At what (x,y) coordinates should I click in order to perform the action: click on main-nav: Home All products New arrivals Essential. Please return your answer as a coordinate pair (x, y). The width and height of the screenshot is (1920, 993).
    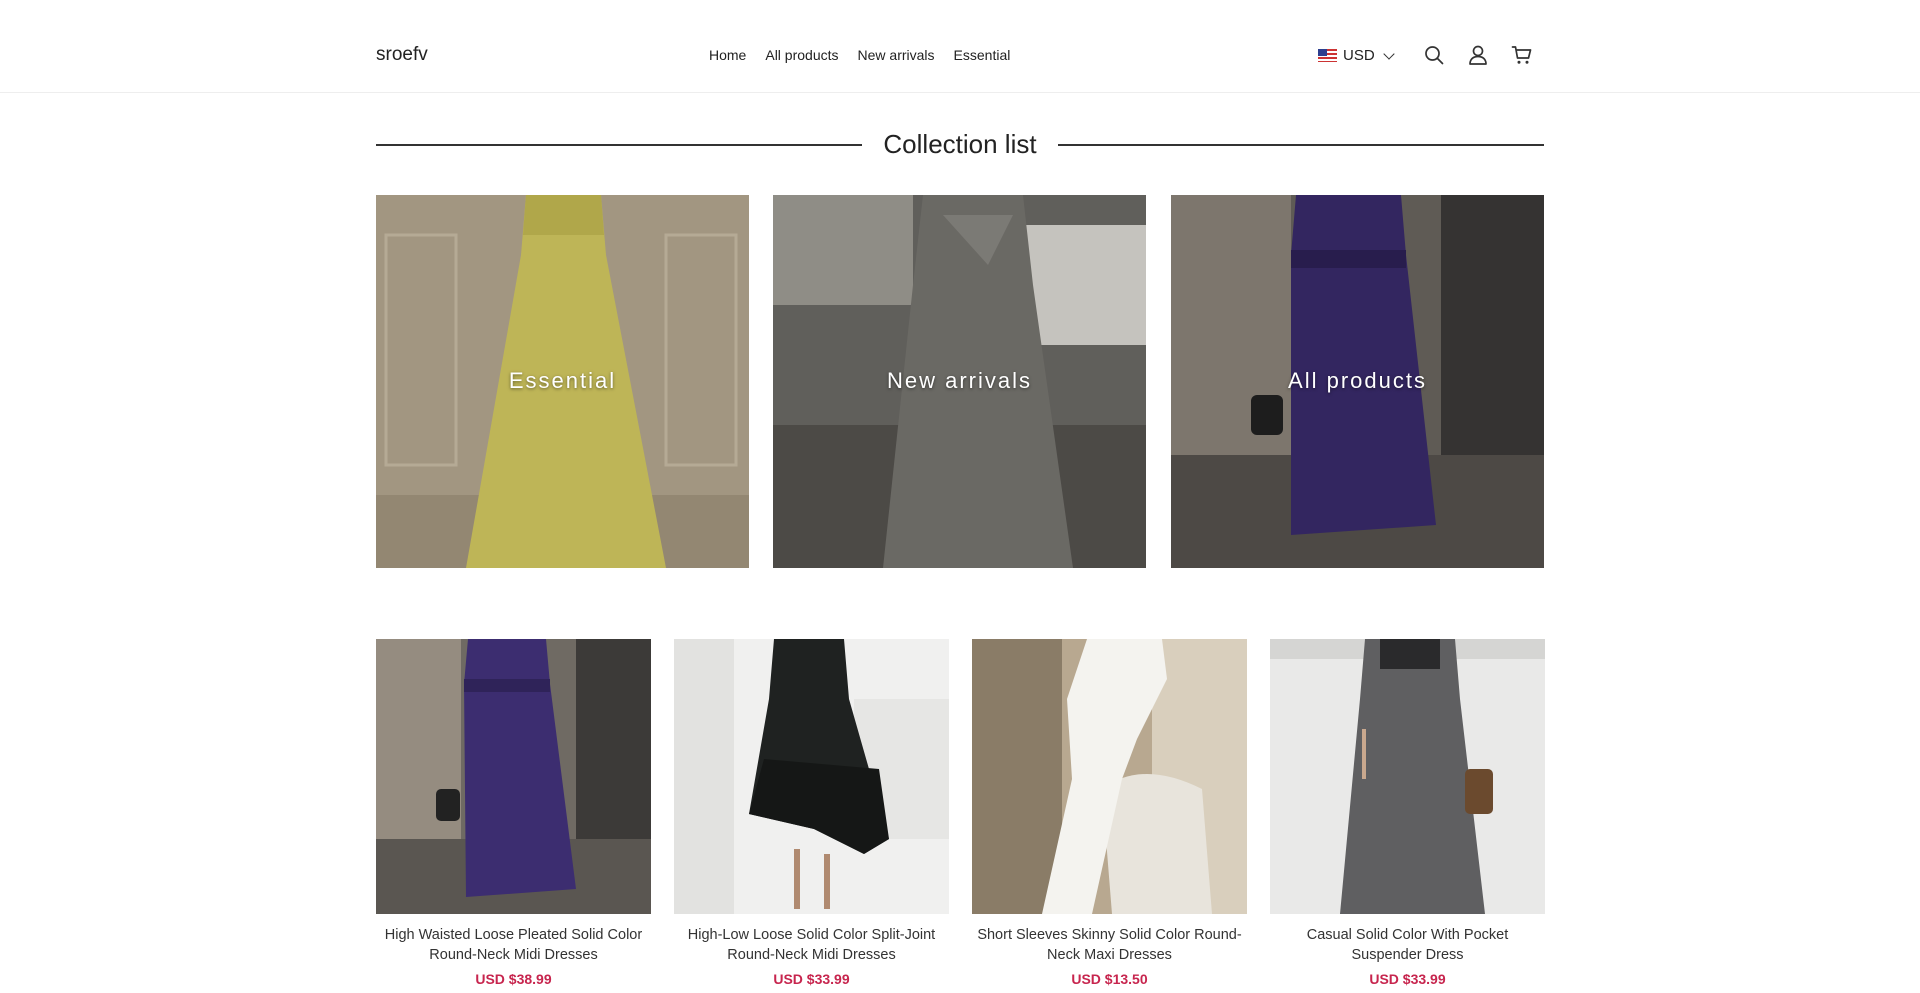
    Looking at the image, I should click on (859, 55).